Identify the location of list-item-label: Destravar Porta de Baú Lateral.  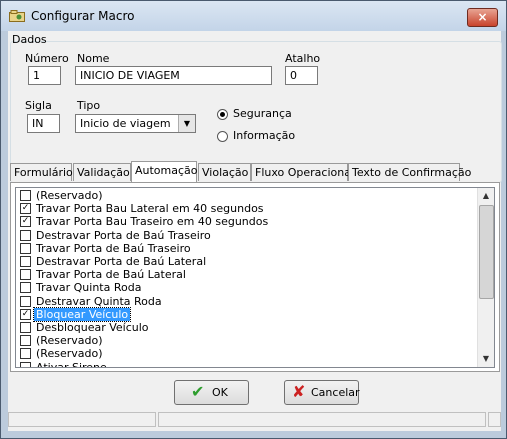
(121, 261).